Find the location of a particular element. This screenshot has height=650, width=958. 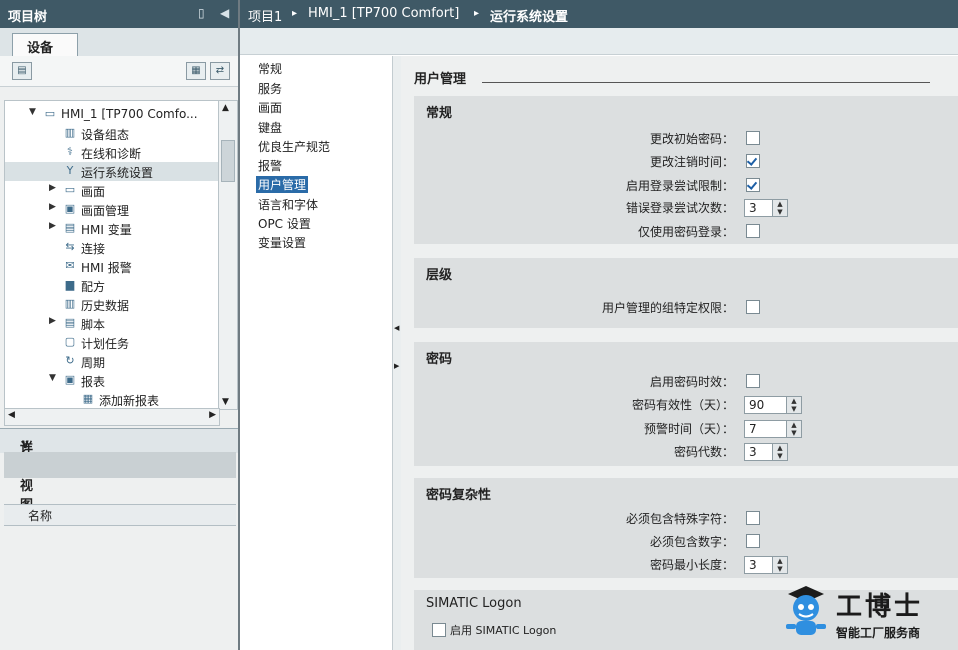

scroll-up-icon: ▲ is located at coordinates (225, 108).